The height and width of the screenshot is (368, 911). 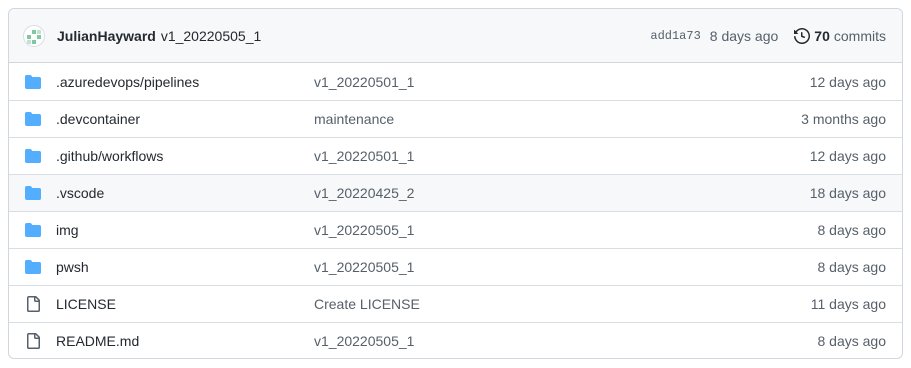 I want to click on file-name-link: .devcontainer, so click(x=98, y=119).